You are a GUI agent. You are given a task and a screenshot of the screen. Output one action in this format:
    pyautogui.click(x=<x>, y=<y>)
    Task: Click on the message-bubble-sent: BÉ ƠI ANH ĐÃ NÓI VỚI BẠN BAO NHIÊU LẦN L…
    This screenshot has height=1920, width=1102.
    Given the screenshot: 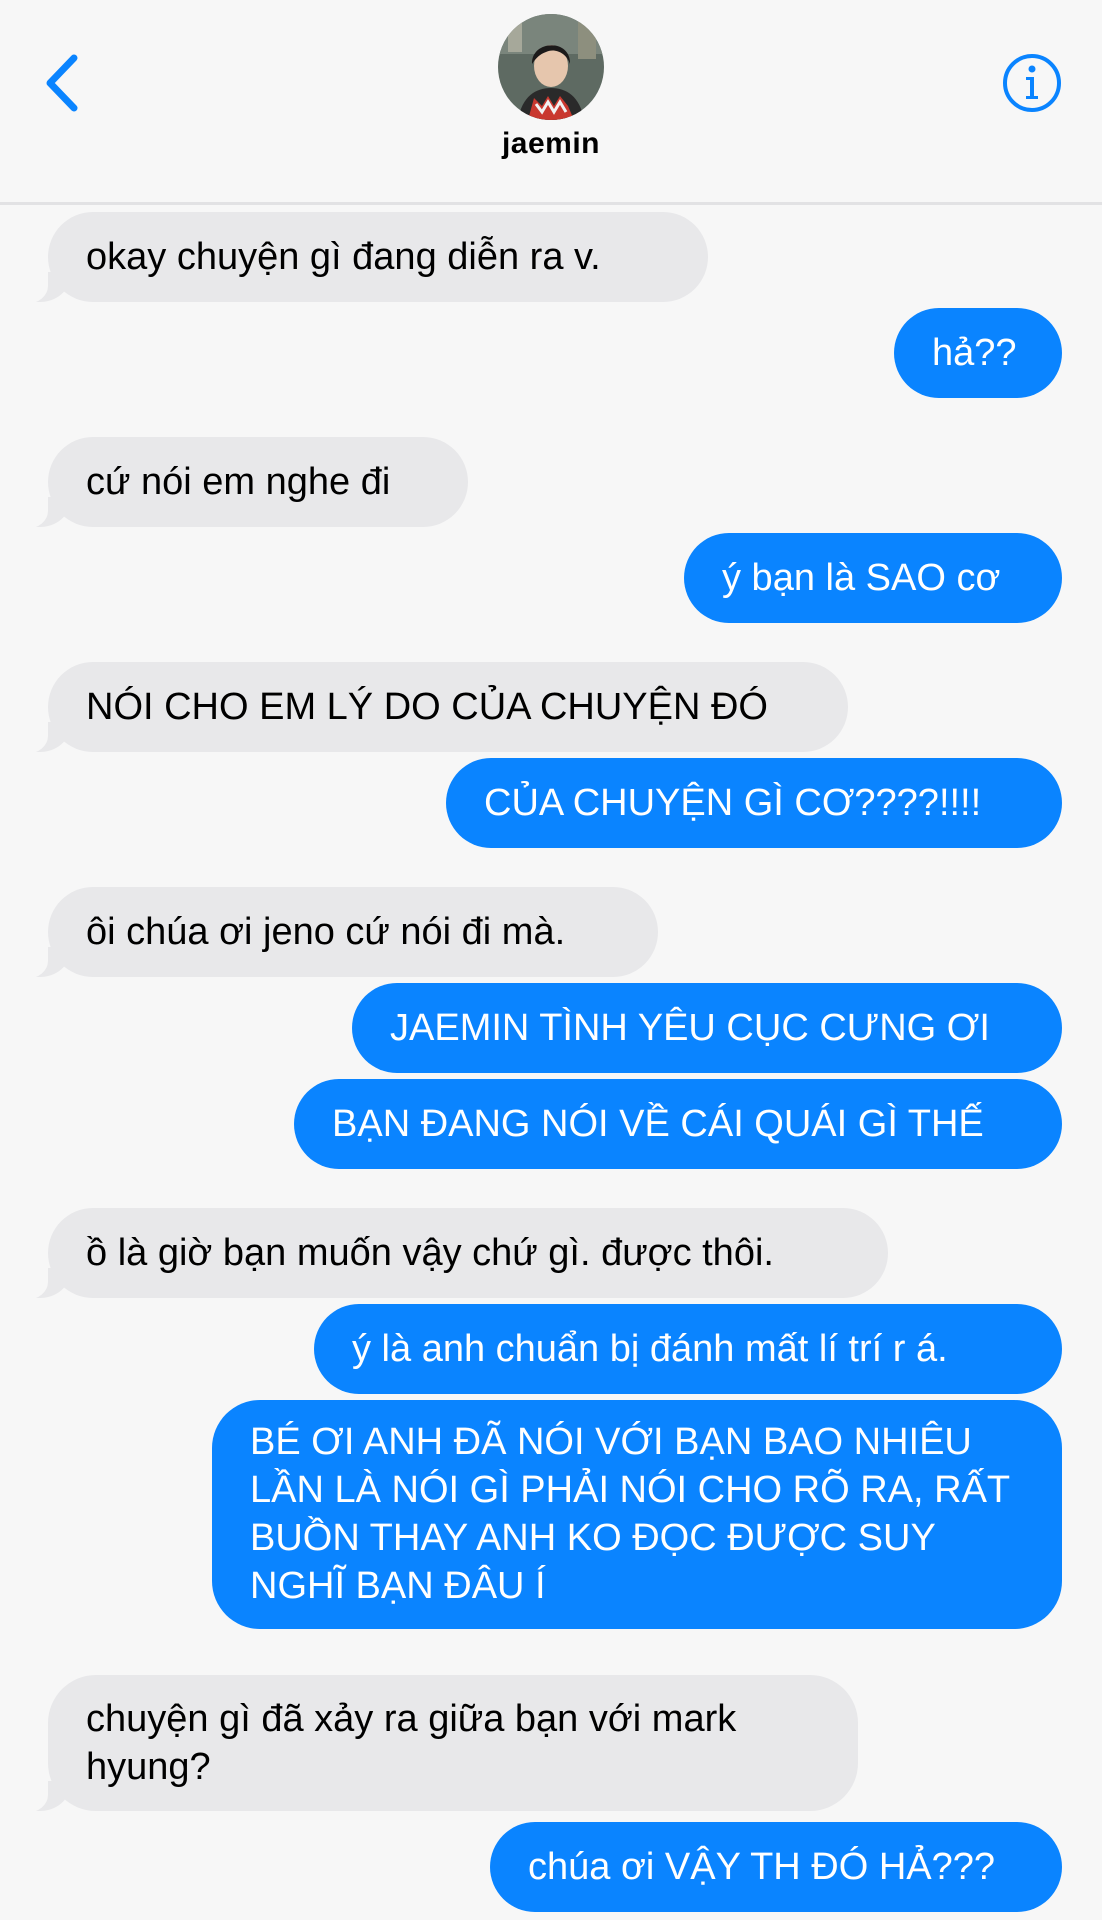 What is the action you would take?
    pyautogui.click(x=637, y=1514)
    